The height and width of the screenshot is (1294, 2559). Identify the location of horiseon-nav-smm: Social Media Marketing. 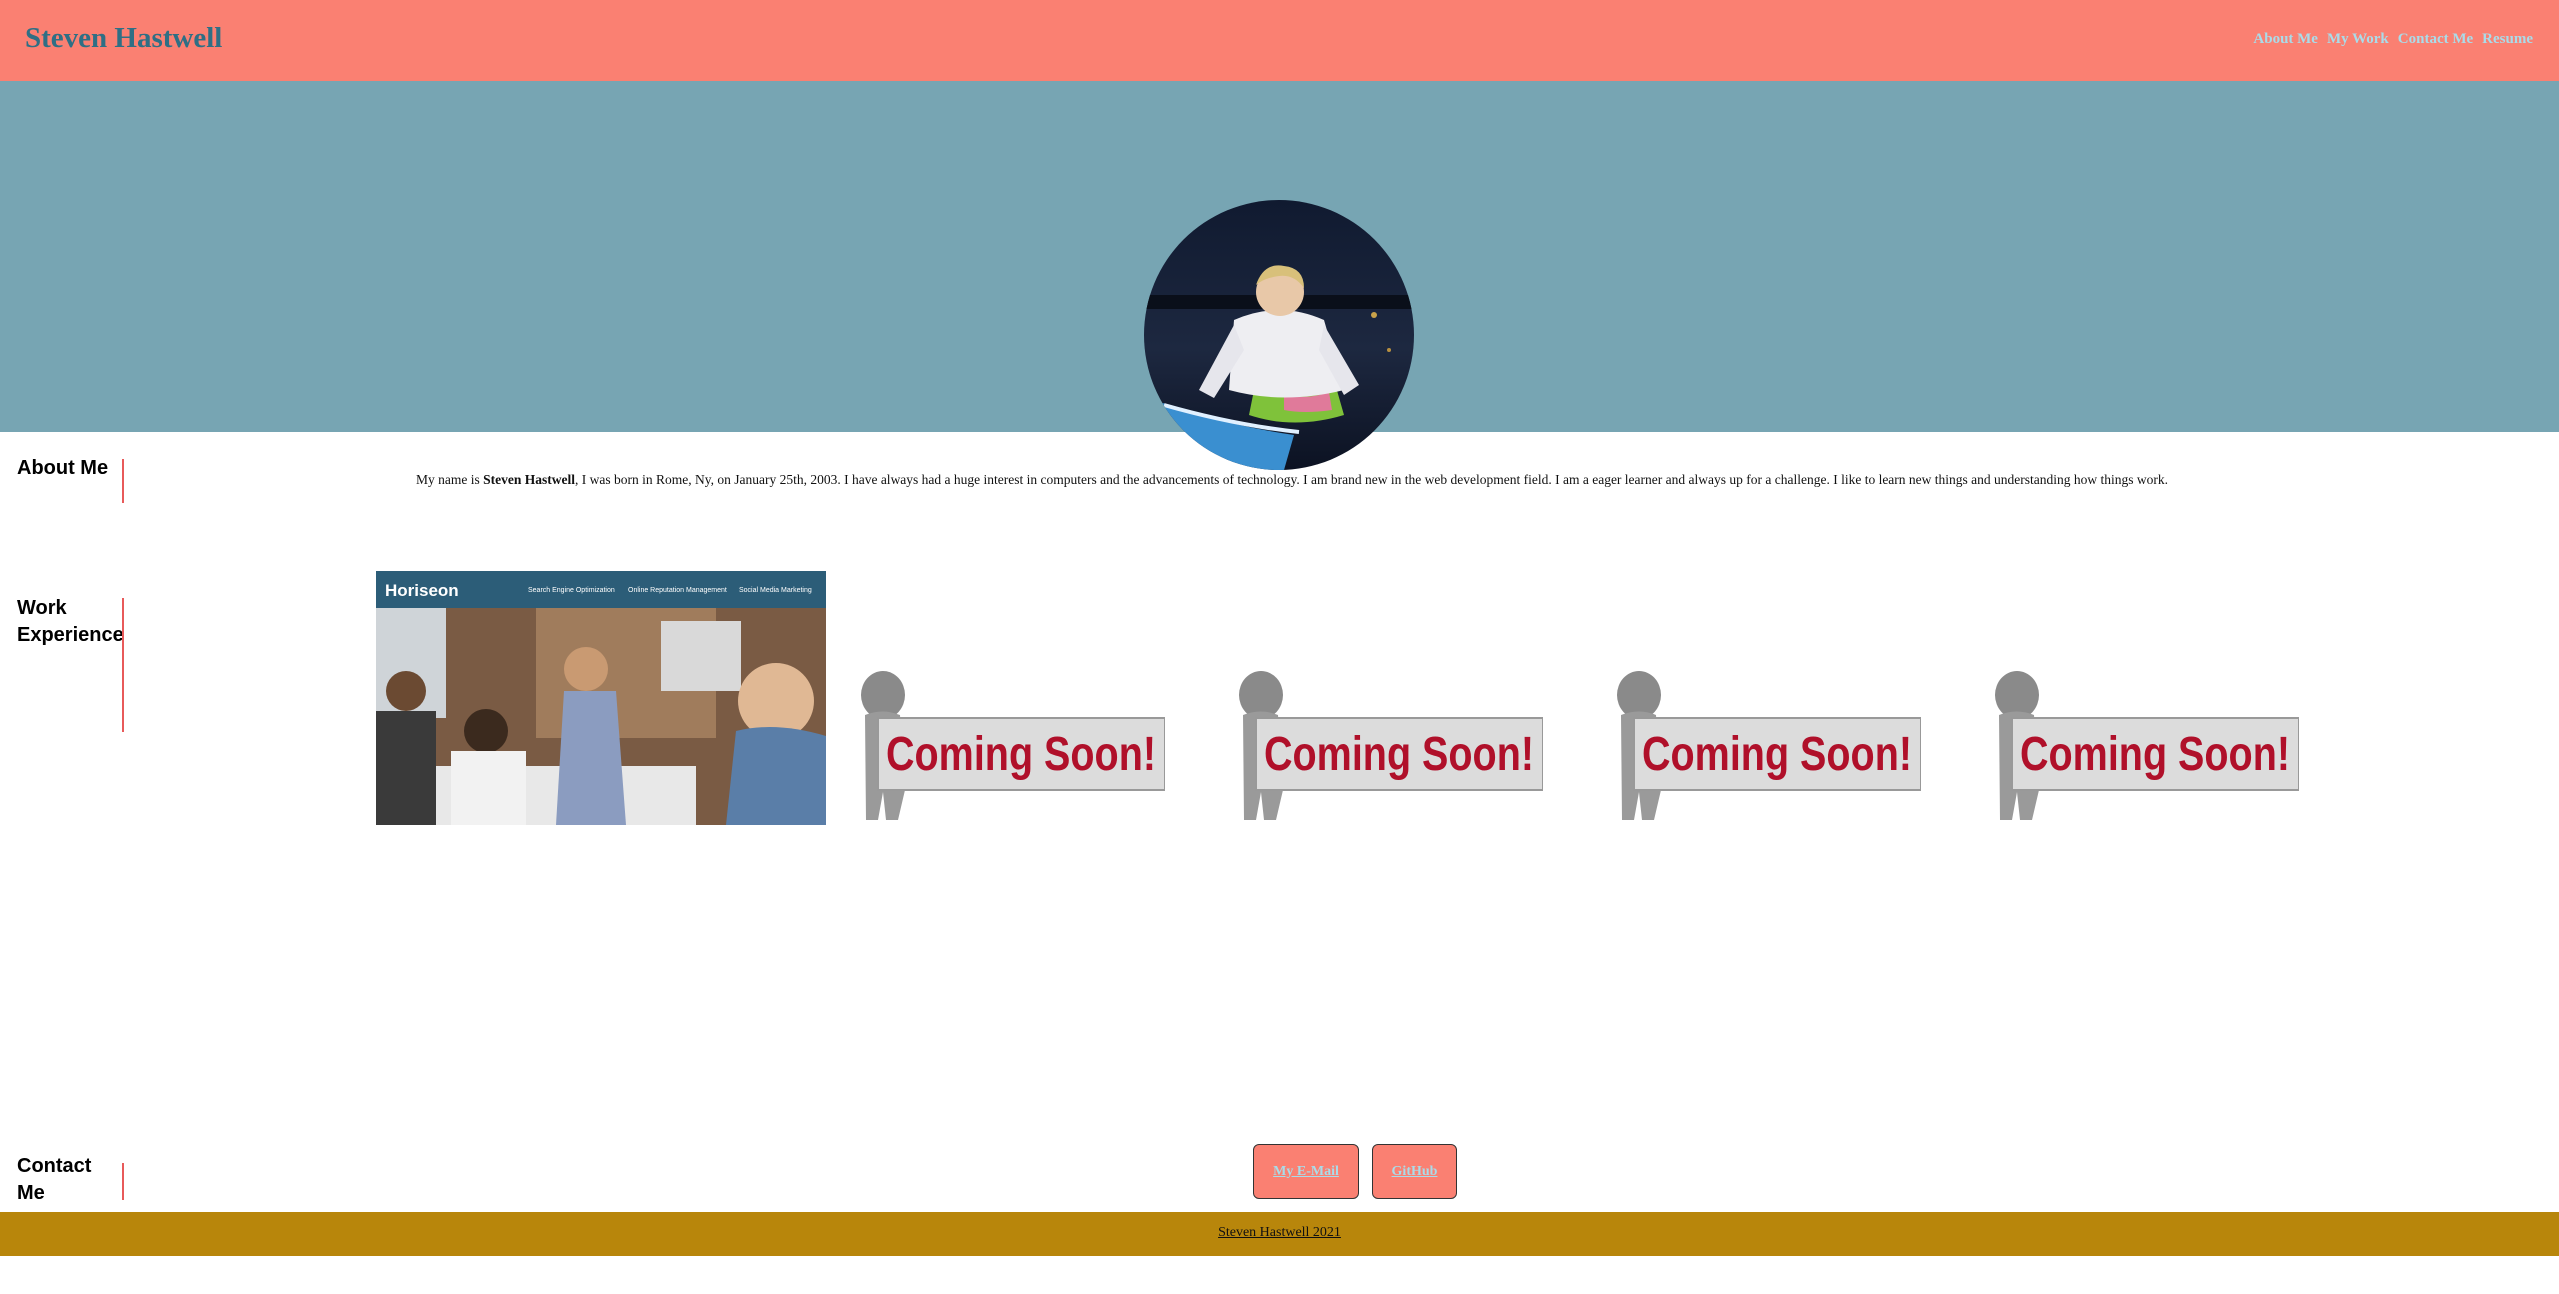
(775, 590).